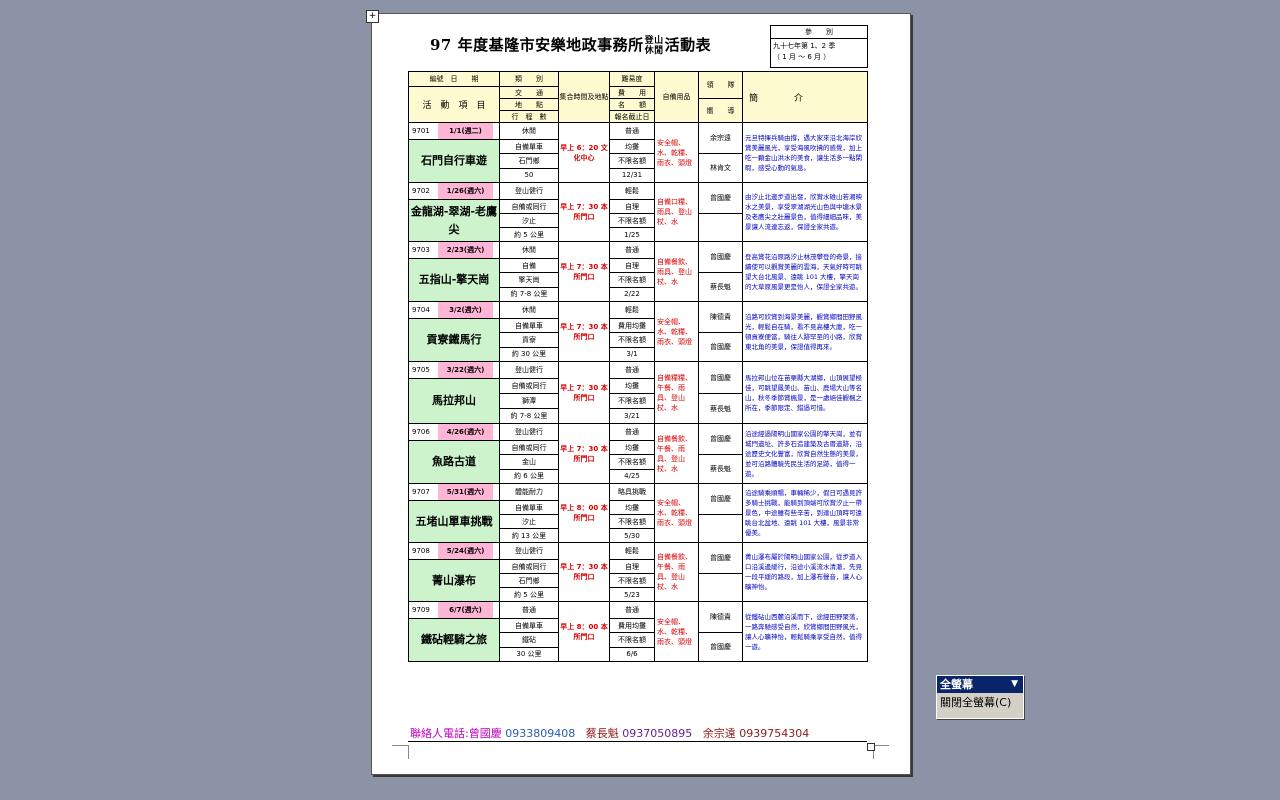  What do you see at coordinates (529, 79) in the screenshot?
I see `header-category: 類 別` at bounding box center [529, 79].